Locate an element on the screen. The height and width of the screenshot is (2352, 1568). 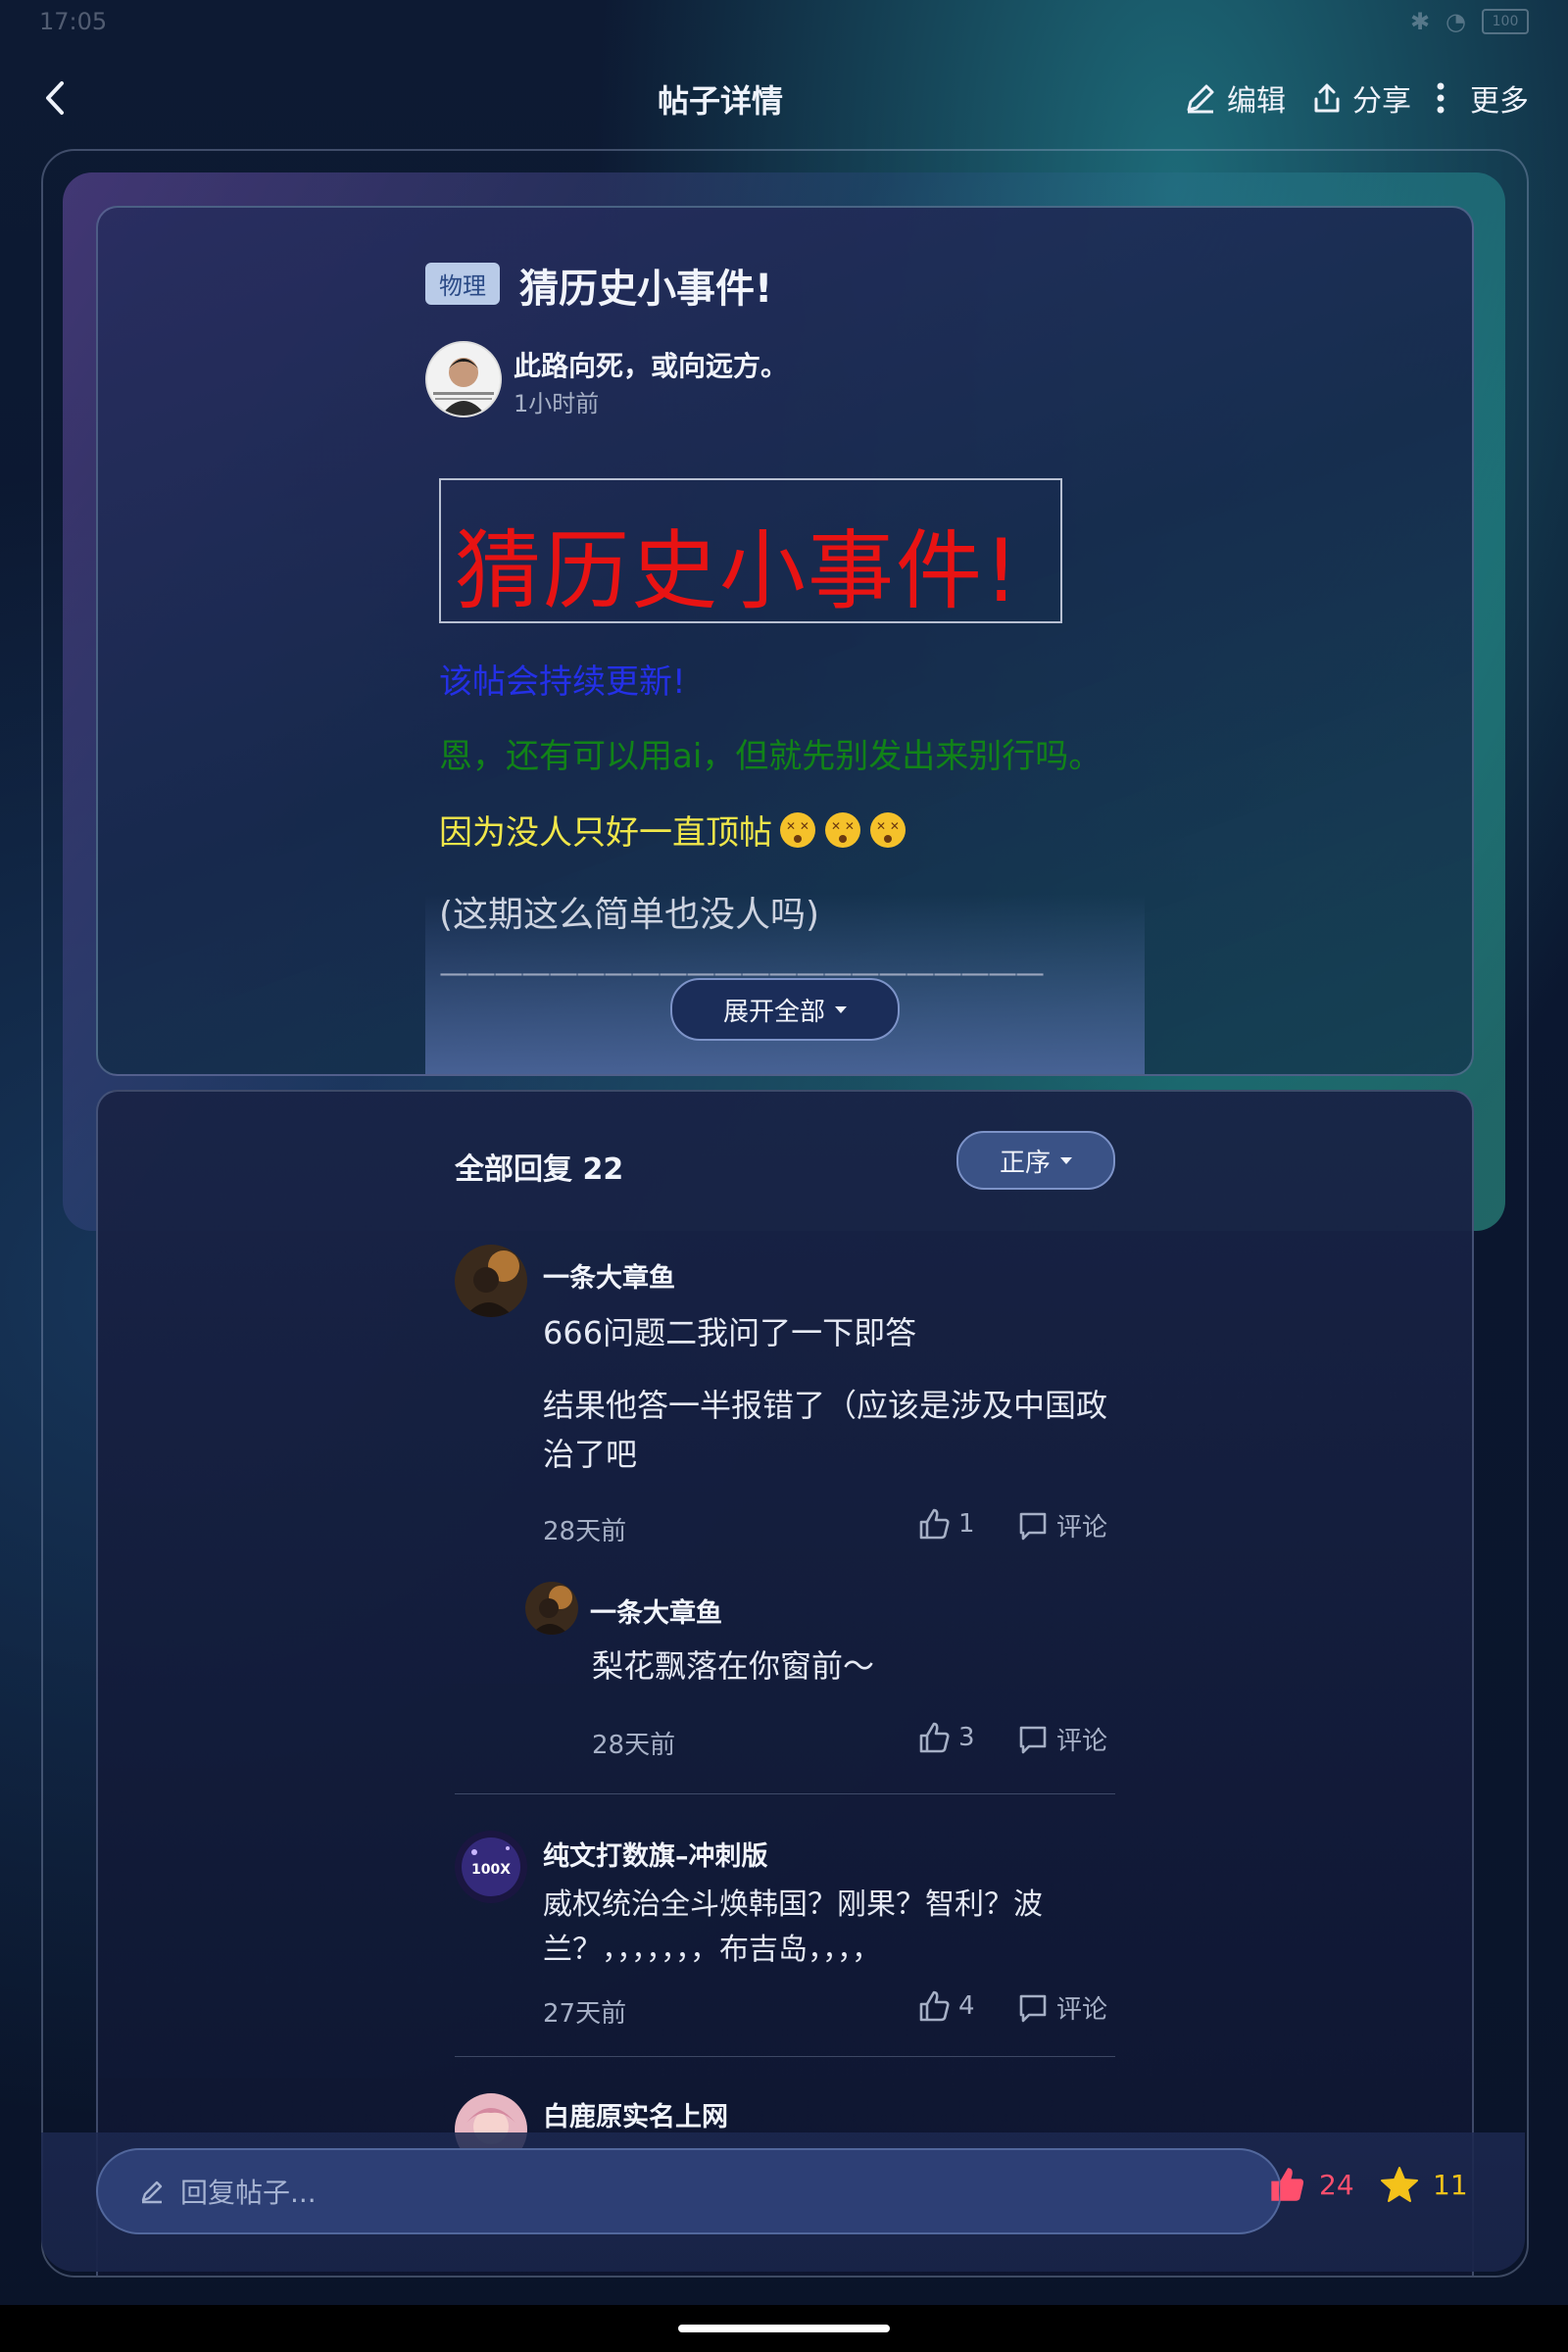
reply-avatar is located at coordinates (491, 1281).